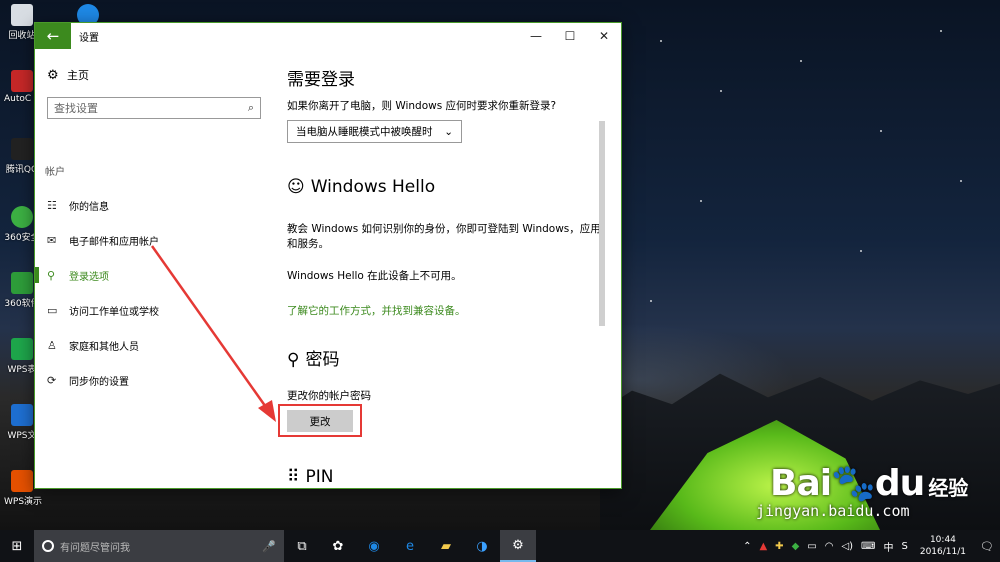 This screenshot has width=1000, height=562. What do you see at coordinates (251, 108) in the screenshot?
I see `search-icon: ⌕` at bounding box center [251, 108].